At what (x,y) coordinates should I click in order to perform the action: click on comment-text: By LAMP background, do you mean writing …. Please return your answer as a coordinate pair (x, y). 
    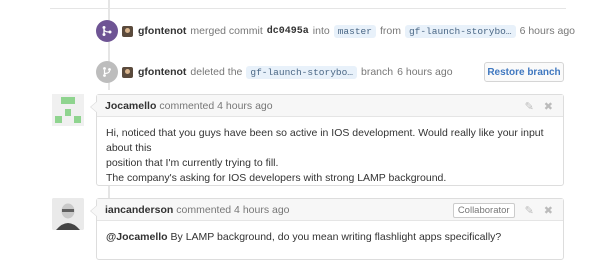
    Looking at the image, I should click on (334, 237).